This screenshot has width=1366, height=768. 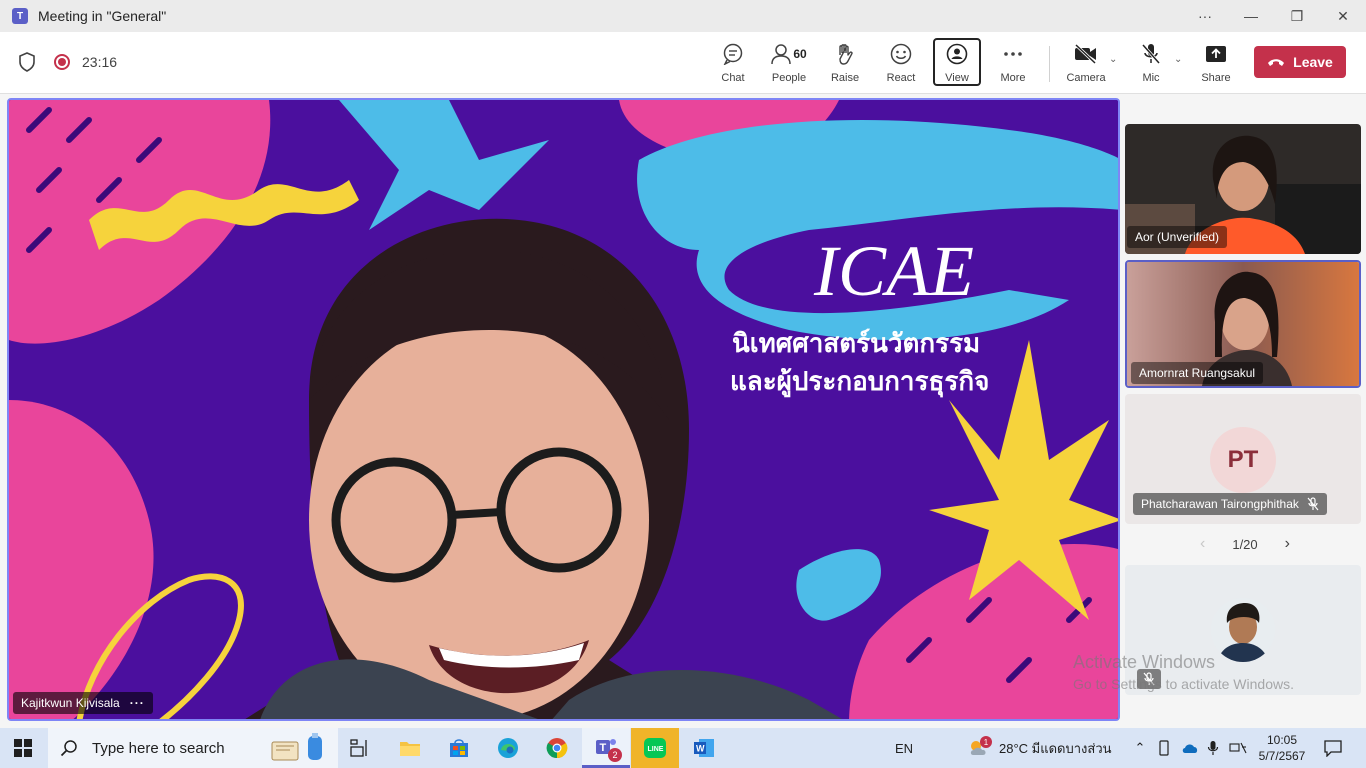 What do you see at coordinates (296, 747) in the screenshot?
I see `search-highlight-icon` at bounding box center [296, 747].